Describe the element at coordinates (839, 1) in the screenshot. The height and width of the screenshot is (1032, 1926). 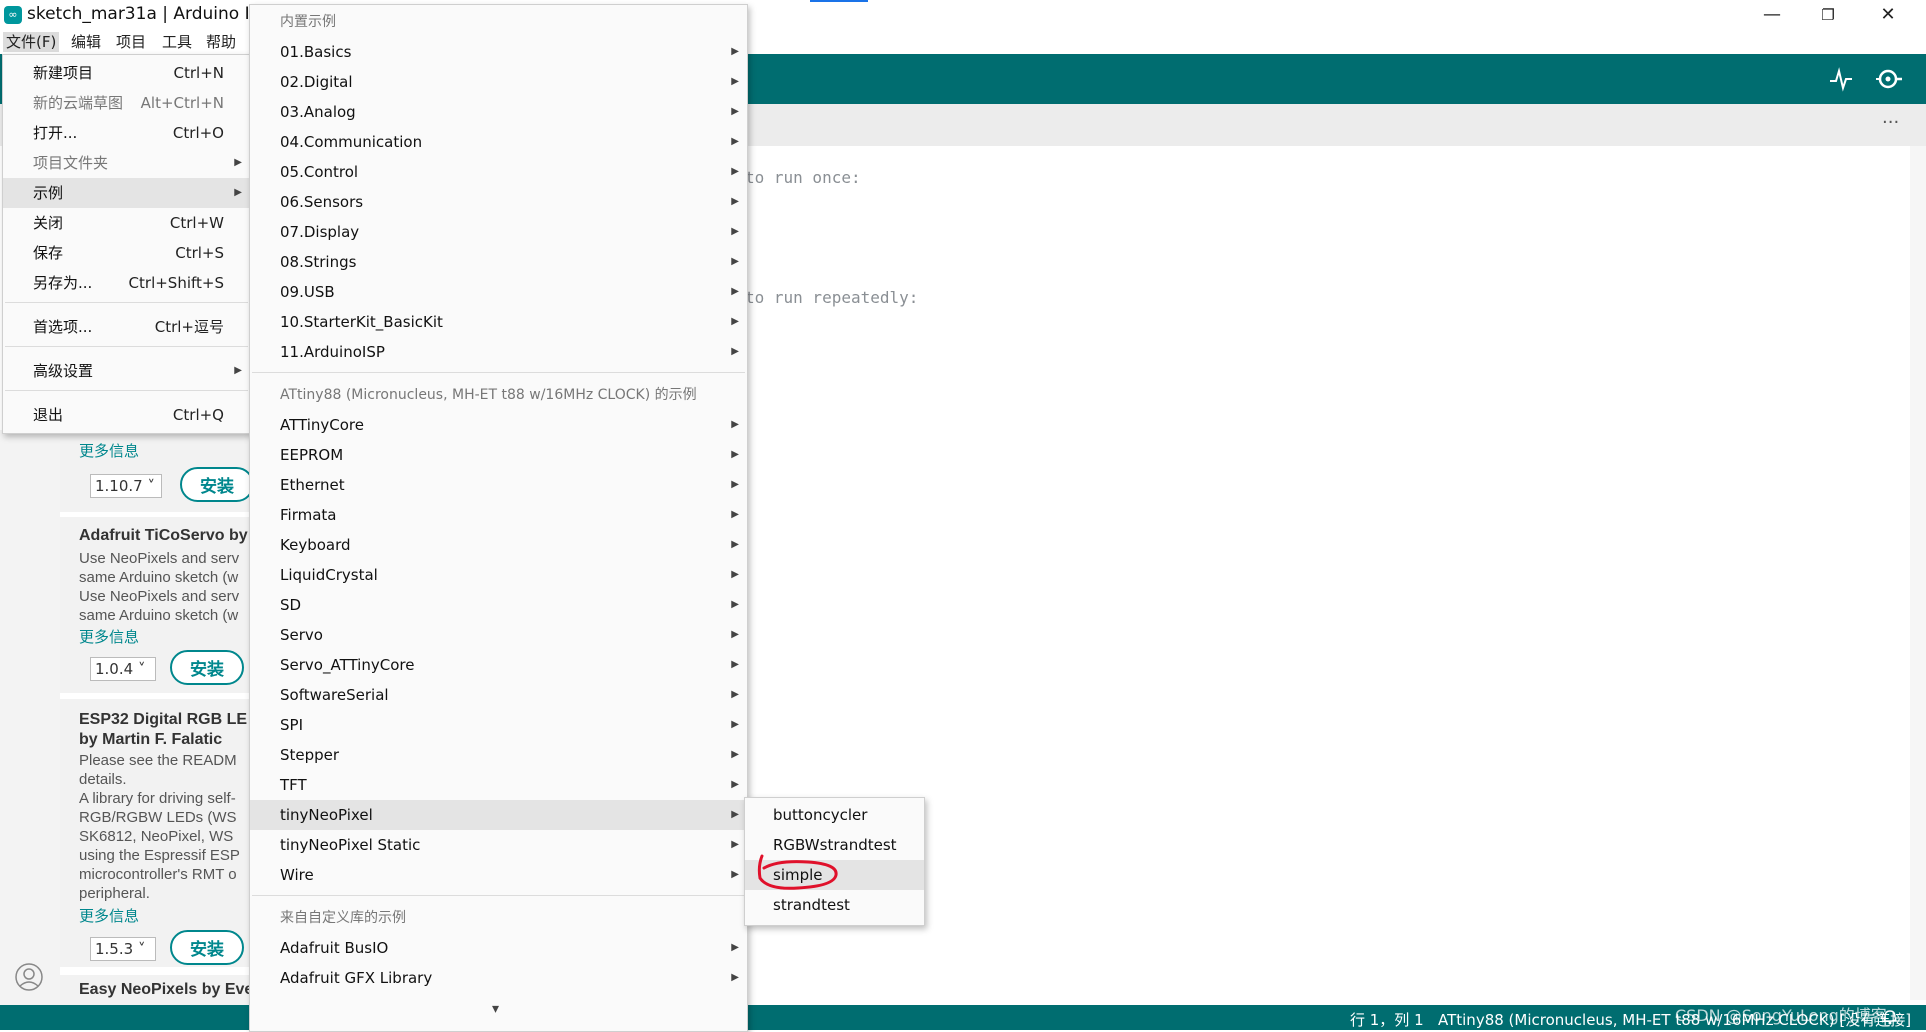
I see `focus-indicator` at that location.